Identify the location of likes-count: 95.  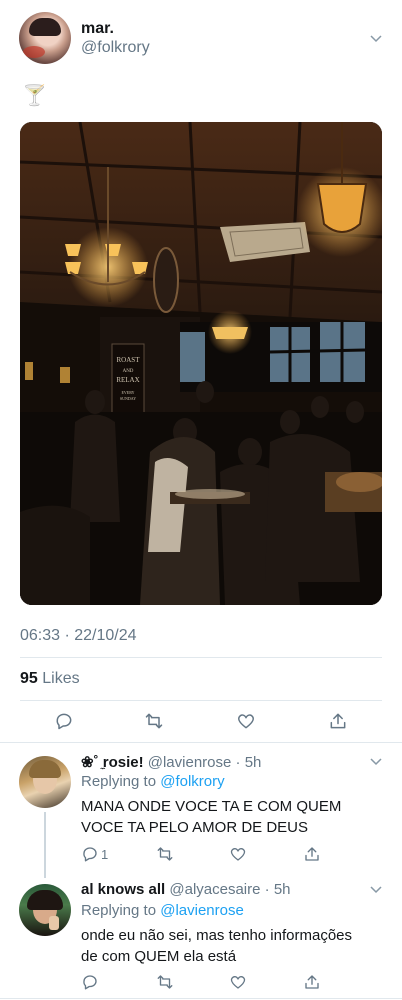
(29, 678).